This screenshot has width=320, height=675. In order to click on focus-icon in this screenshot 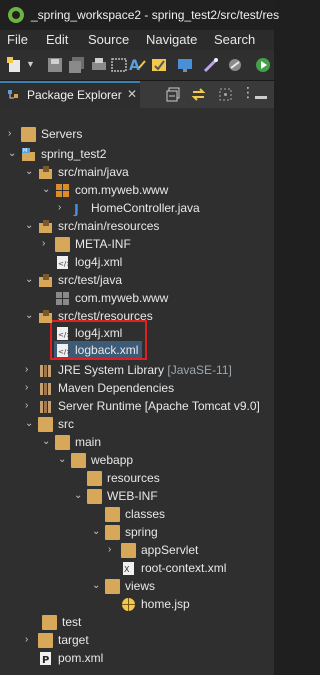, I will do `click(225, 94)`.